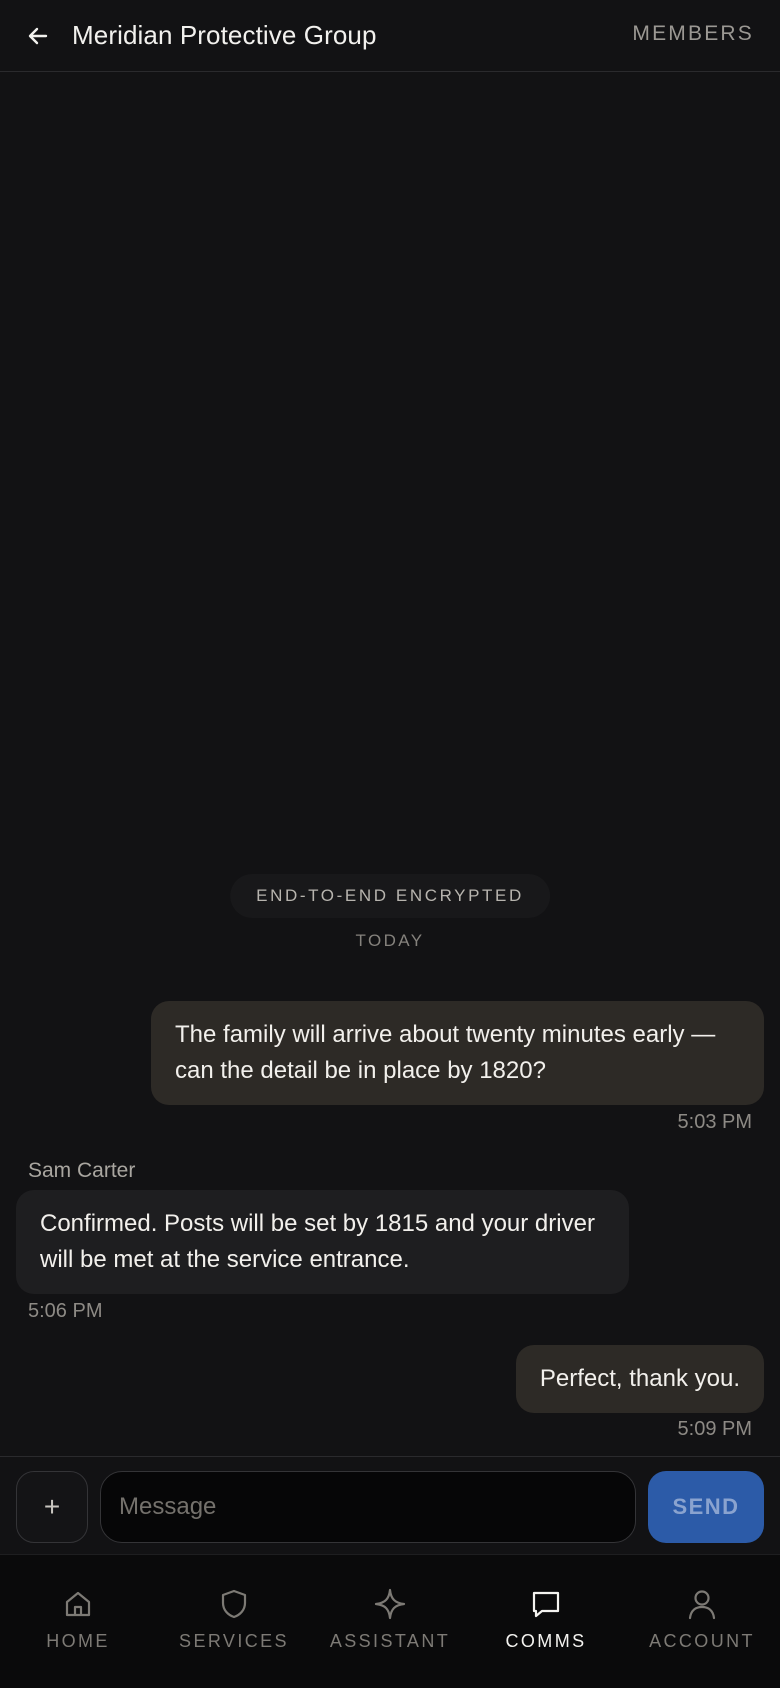  I want to click on sparkle-icon, so click(390, 1604).